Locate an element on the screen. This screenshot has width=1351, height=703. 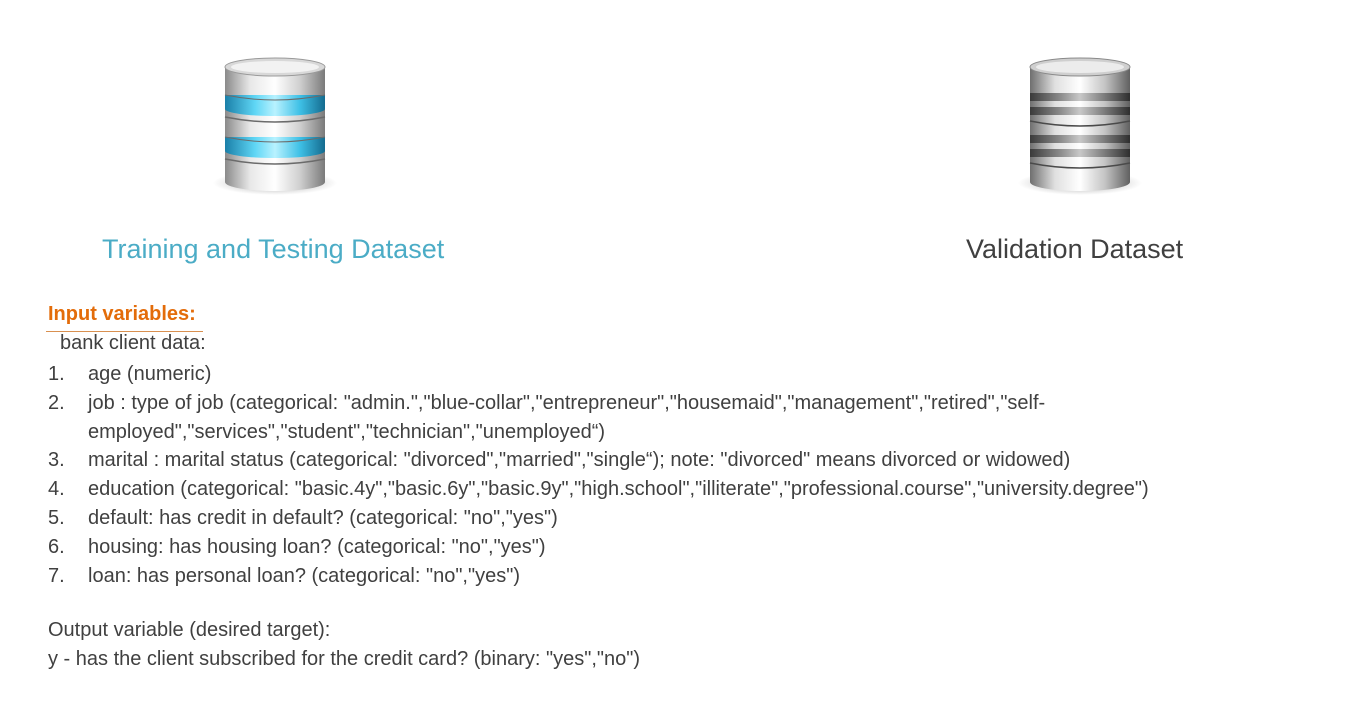
input-variables-heading: Input variables: is located at coordinates (122, 314).